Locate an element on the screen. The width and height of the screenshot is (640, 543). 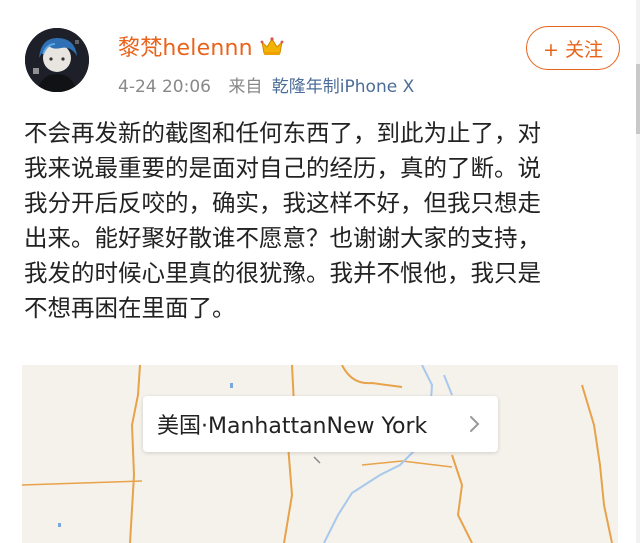
post-line: 我分开后反咬的，确实，我这样不好，但我只想走 is located at coordinates (282, 203).